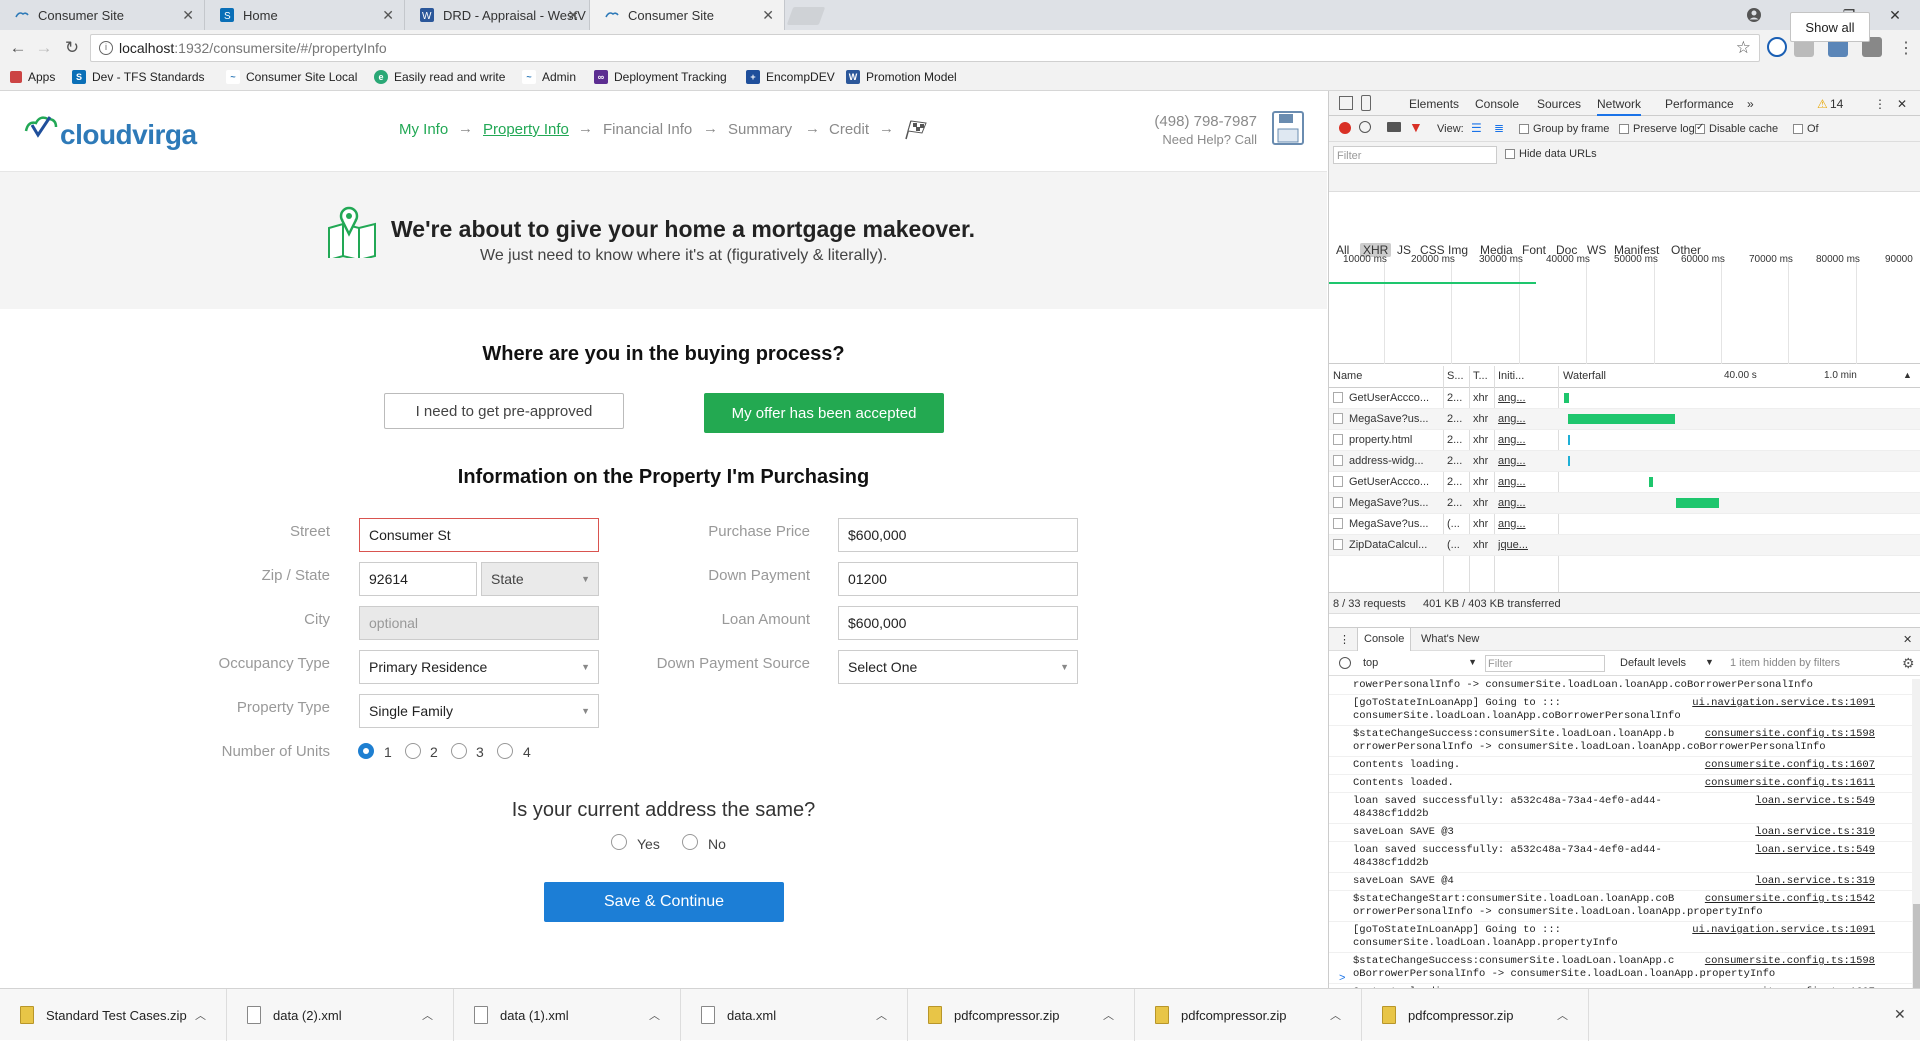  Describe the element at coordinates (291, 77) in the screenshot. I see `bookmark-item: ~ Consumer Site Local` at that location.